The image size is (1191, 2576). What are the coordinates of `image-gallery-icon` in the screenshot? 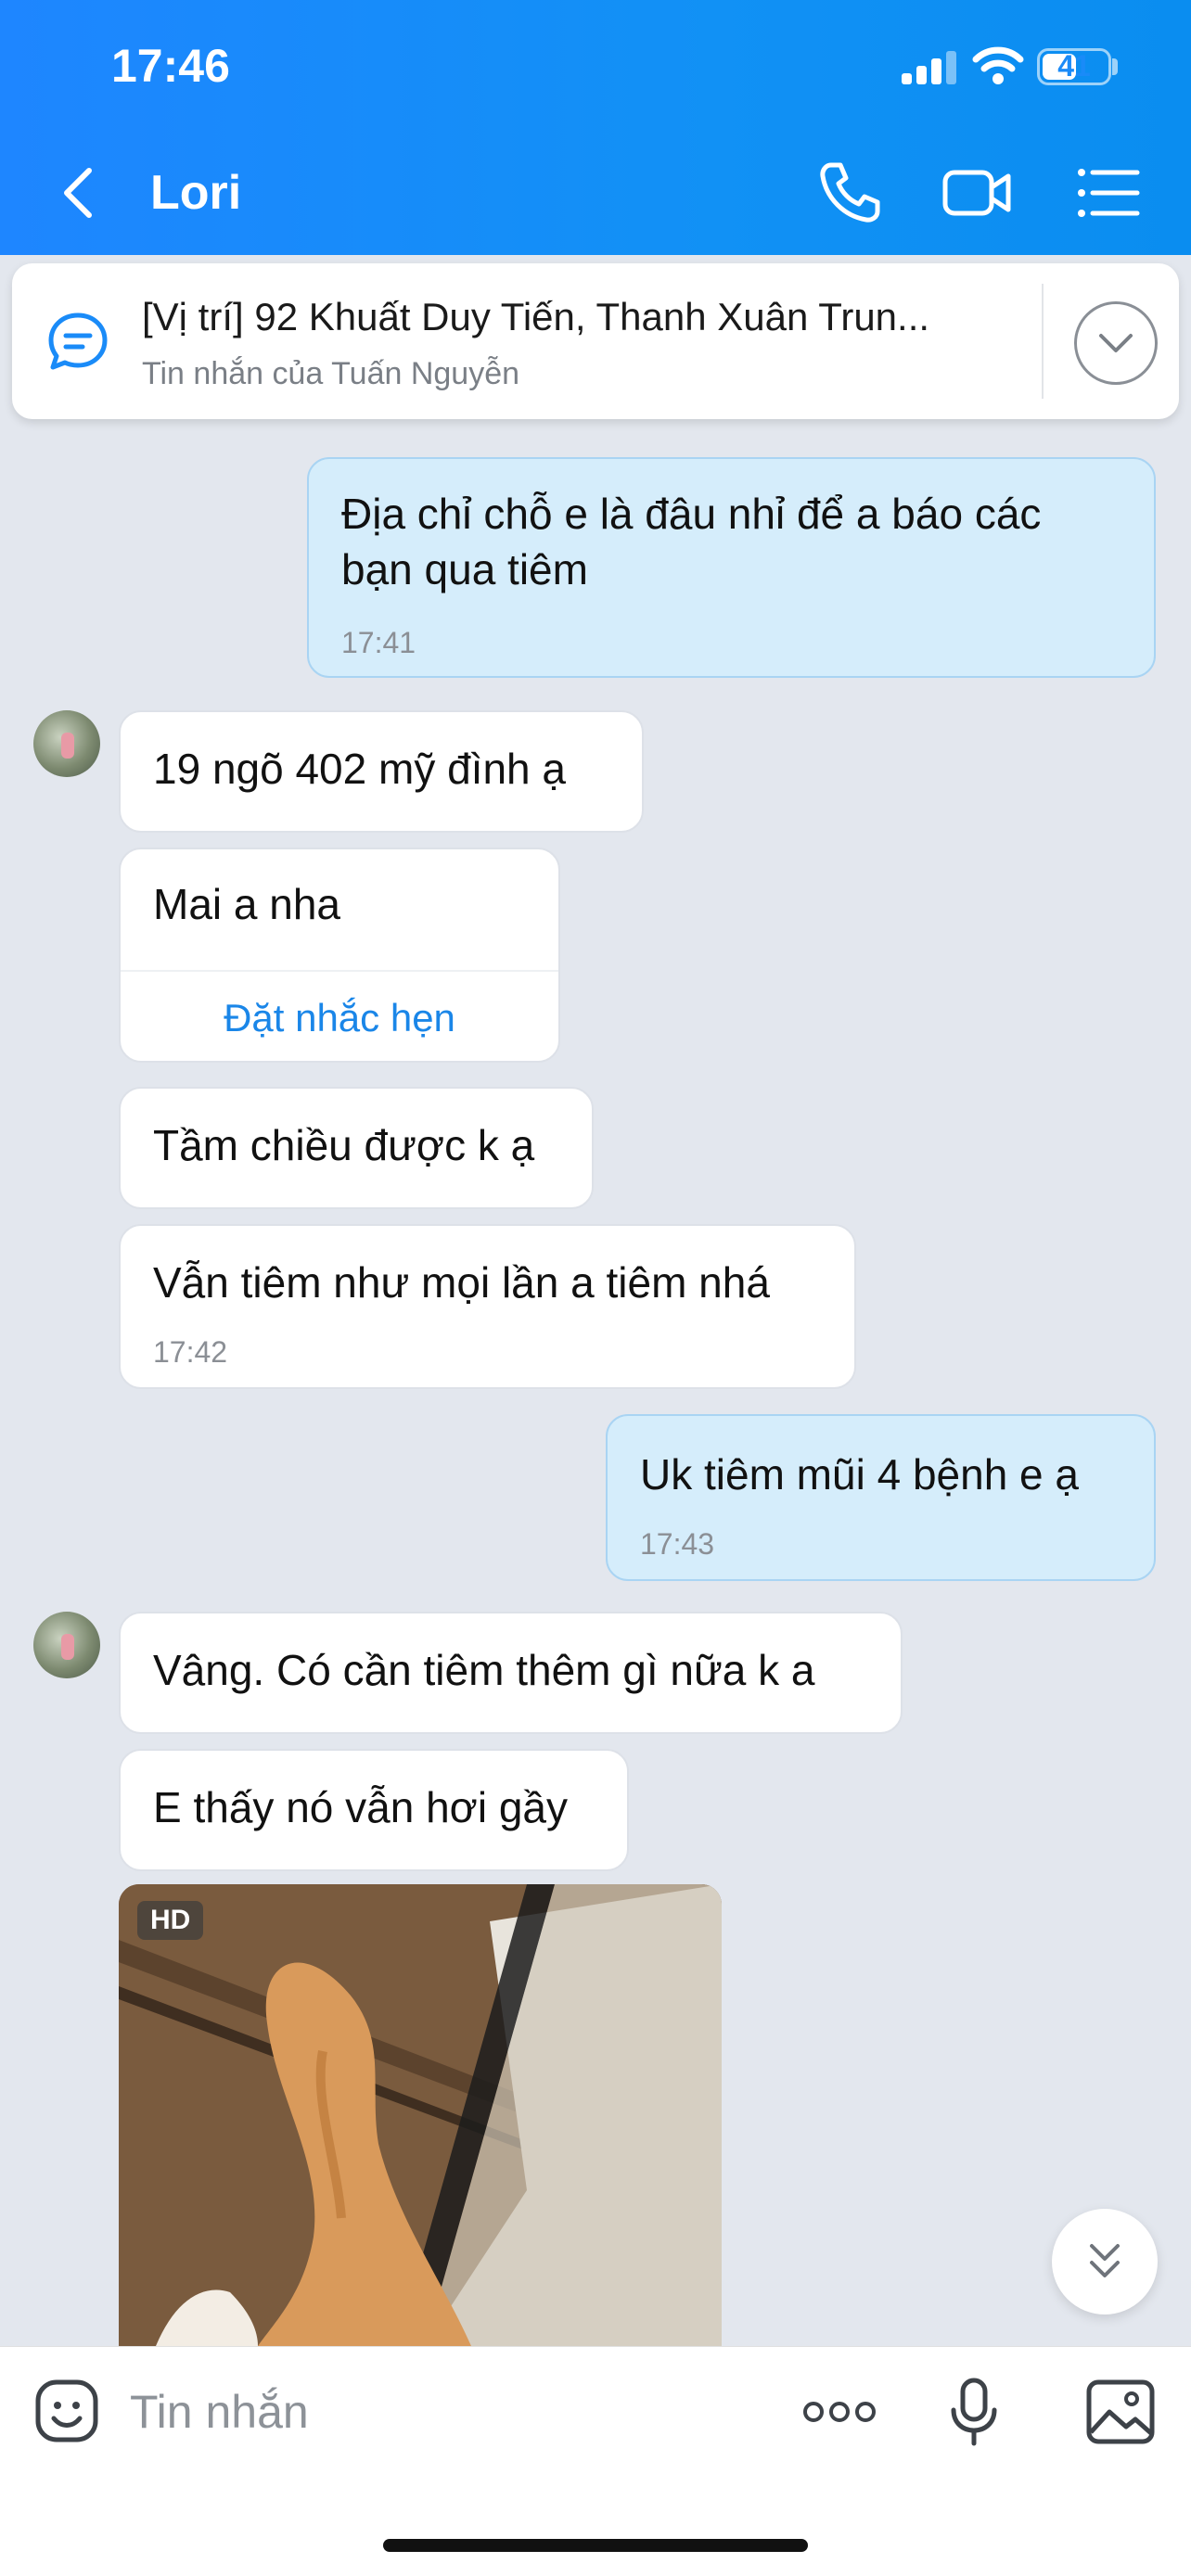 It's located at (1121, 2412).